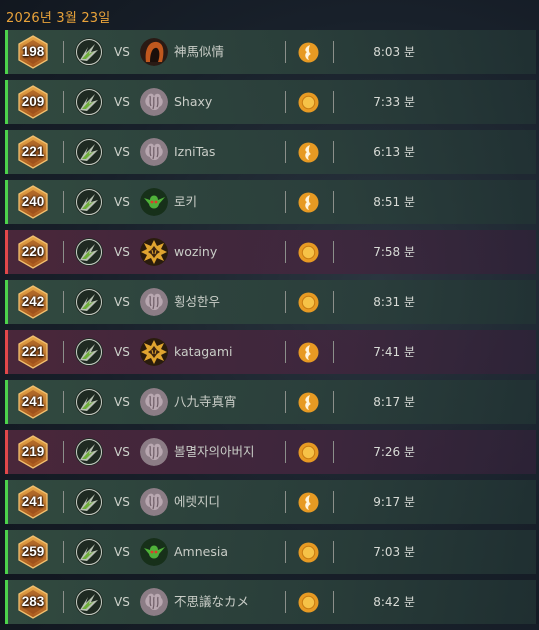  What do you see at coordinates (203, 352) in the screenshot?
I see `opponent-name: katagami` at bounding box center [203, 352].